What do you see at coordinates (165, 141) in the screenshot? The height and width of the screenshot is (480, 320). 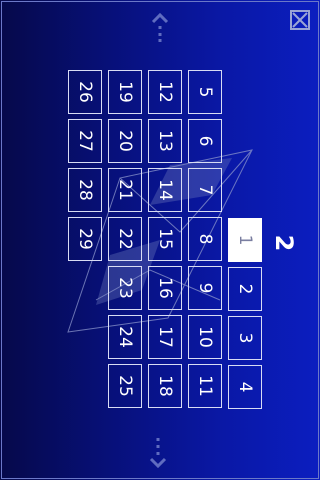 I see `day-cell: 13` at bounding box center [165, 141].